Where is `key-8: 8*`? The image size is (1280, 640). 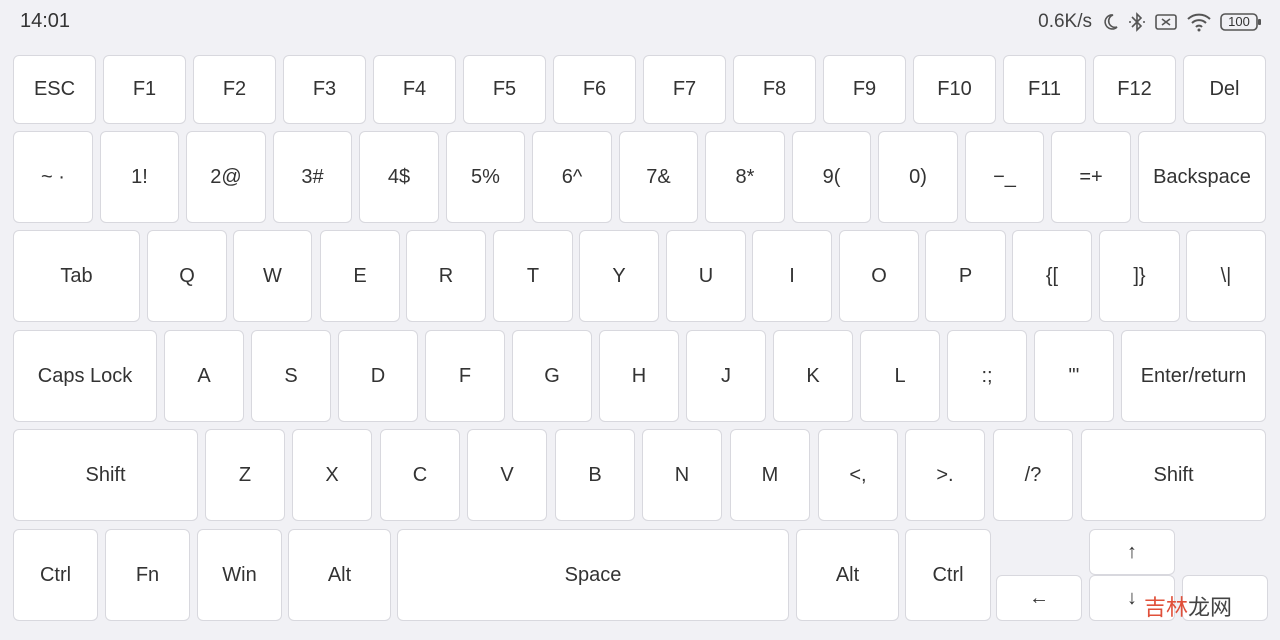 key-8: 8* is located at coordinates (745, 177).